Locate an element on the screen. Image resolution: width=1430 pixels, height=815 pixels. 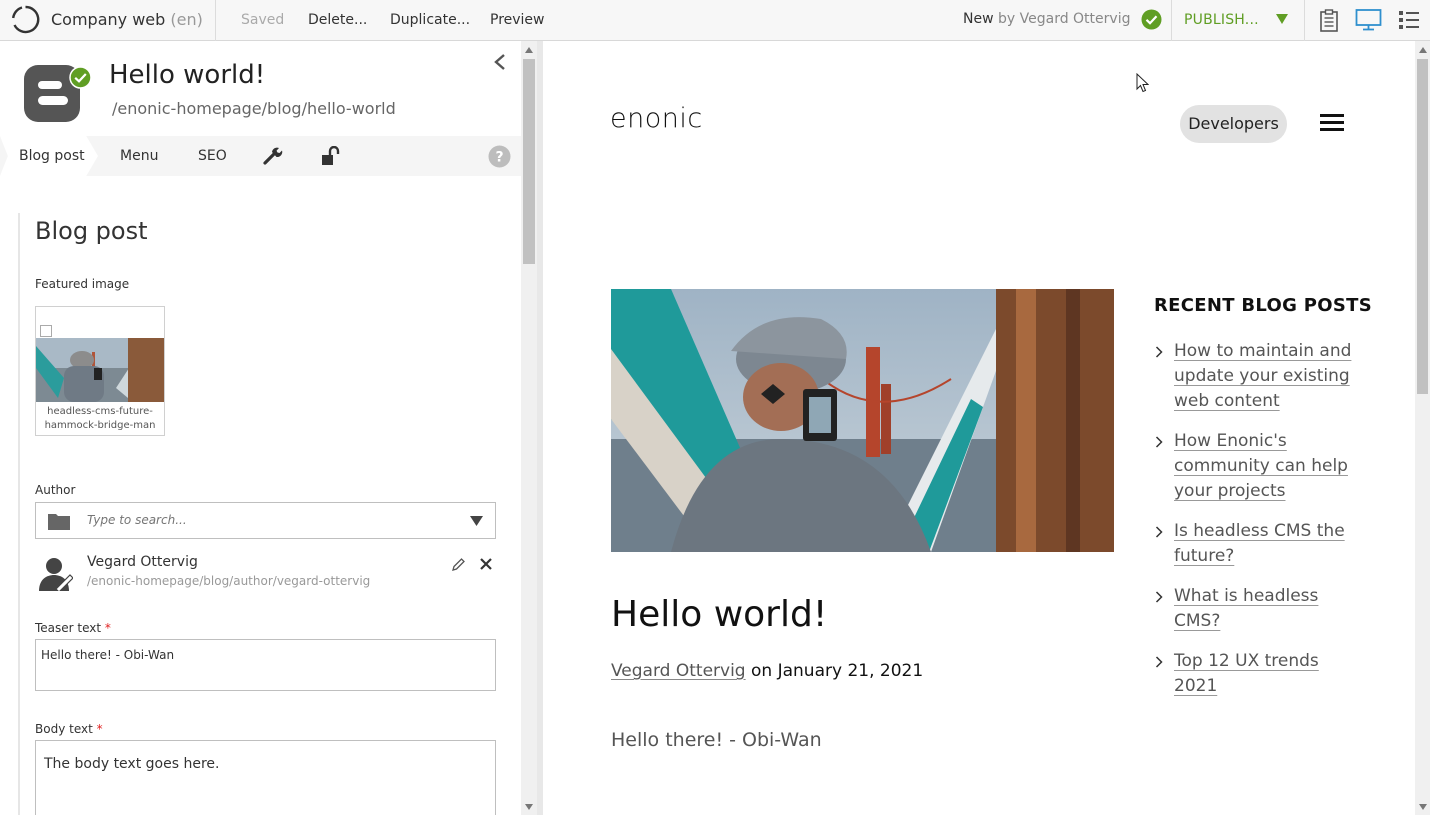
preview-scrollbar is located at coordinates (1422, 428).